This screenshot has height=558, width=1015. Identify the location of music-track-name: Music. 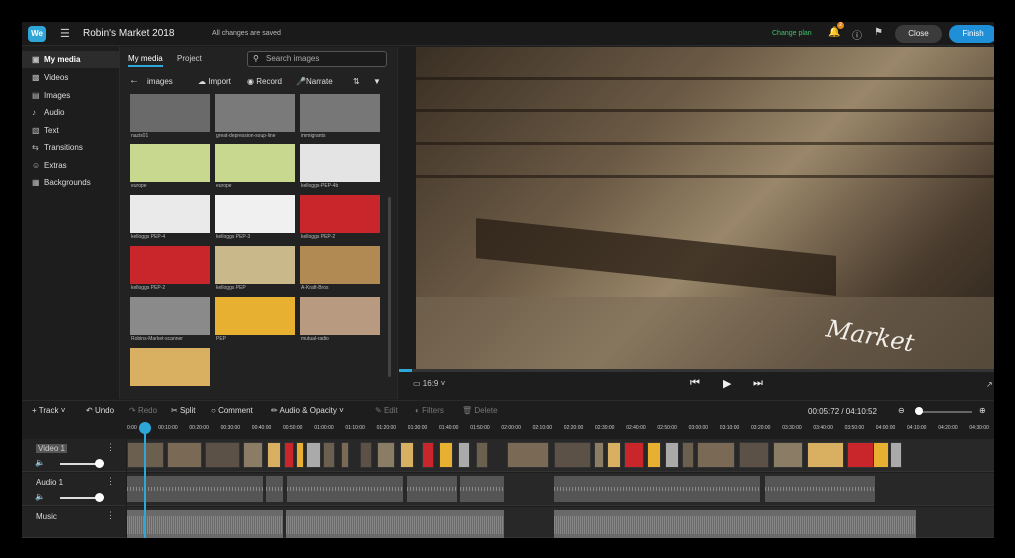
(46, 516).